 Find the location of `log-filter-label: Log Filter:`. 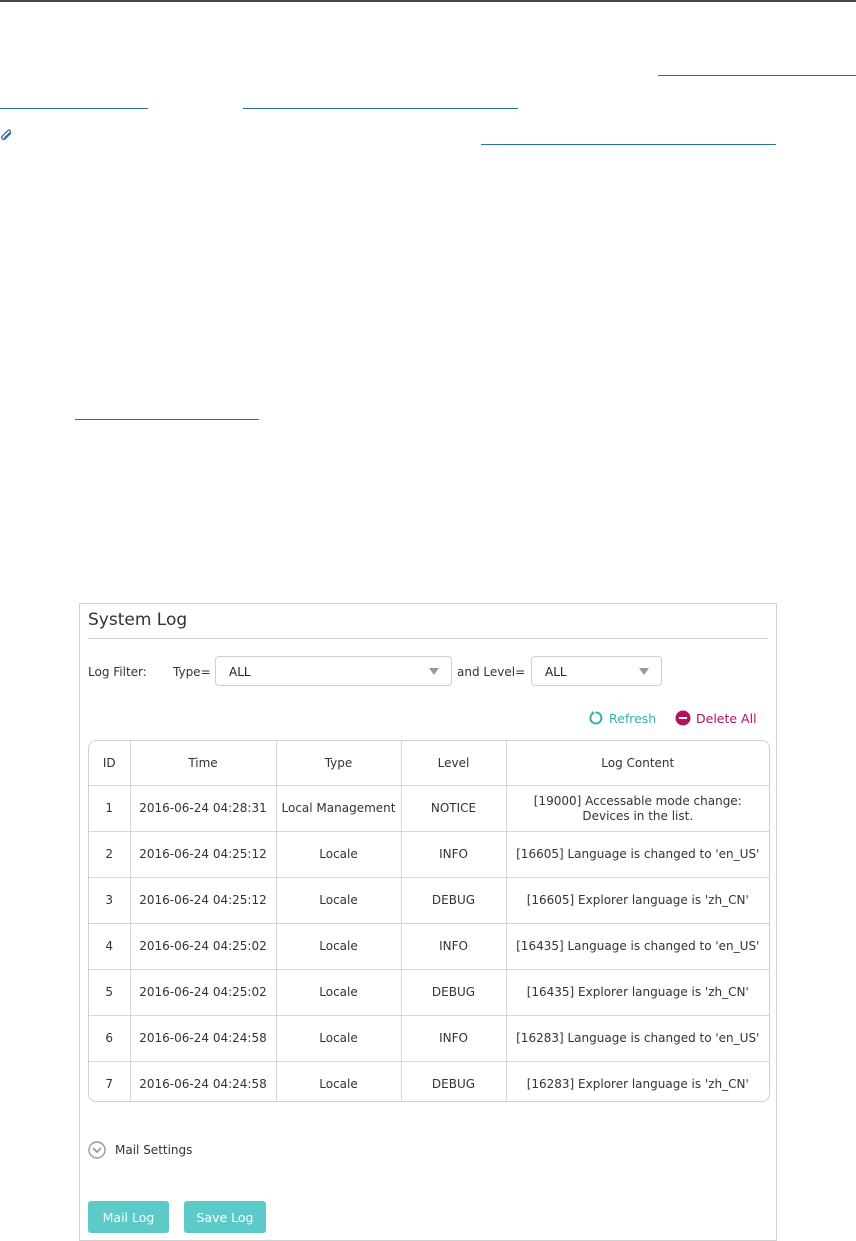

log-filter-label: Log Filter: is located at coordinates (117, 672).